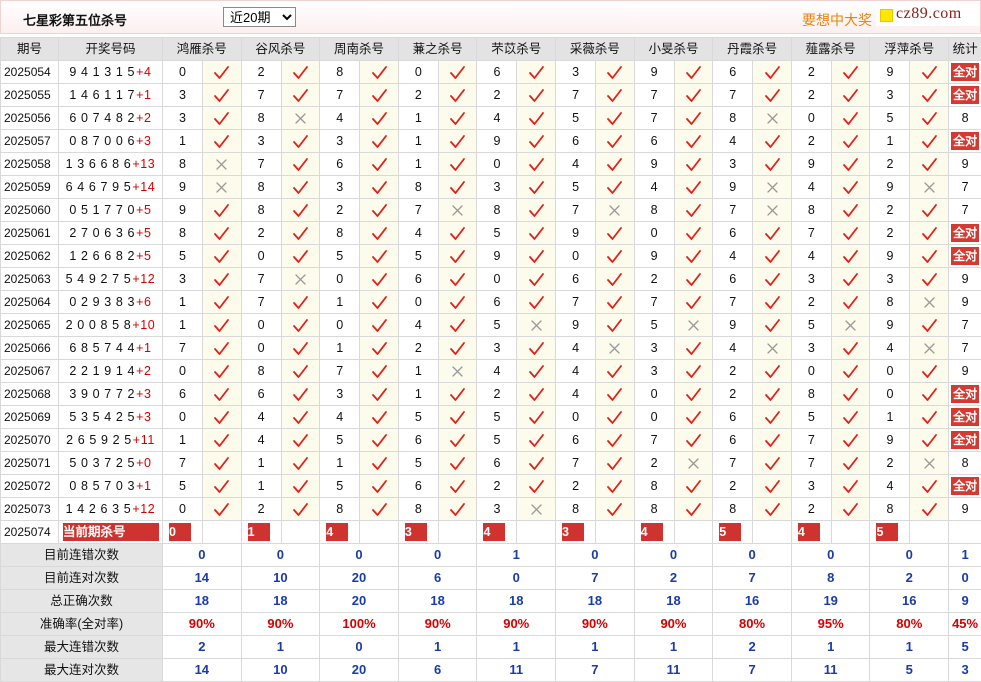  What do you see at coordinates (497, 118) in the screenshot?
I see `kill-number-cell: 4` at bounding box center [497, 118].